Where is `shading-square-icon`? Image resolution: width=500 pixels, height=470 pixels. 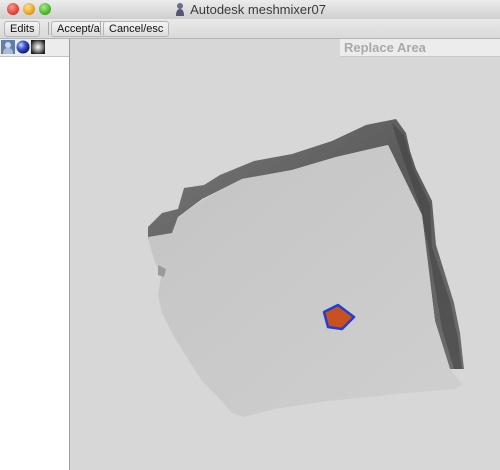 shading-square-icon is located at coordinates (38, 47).